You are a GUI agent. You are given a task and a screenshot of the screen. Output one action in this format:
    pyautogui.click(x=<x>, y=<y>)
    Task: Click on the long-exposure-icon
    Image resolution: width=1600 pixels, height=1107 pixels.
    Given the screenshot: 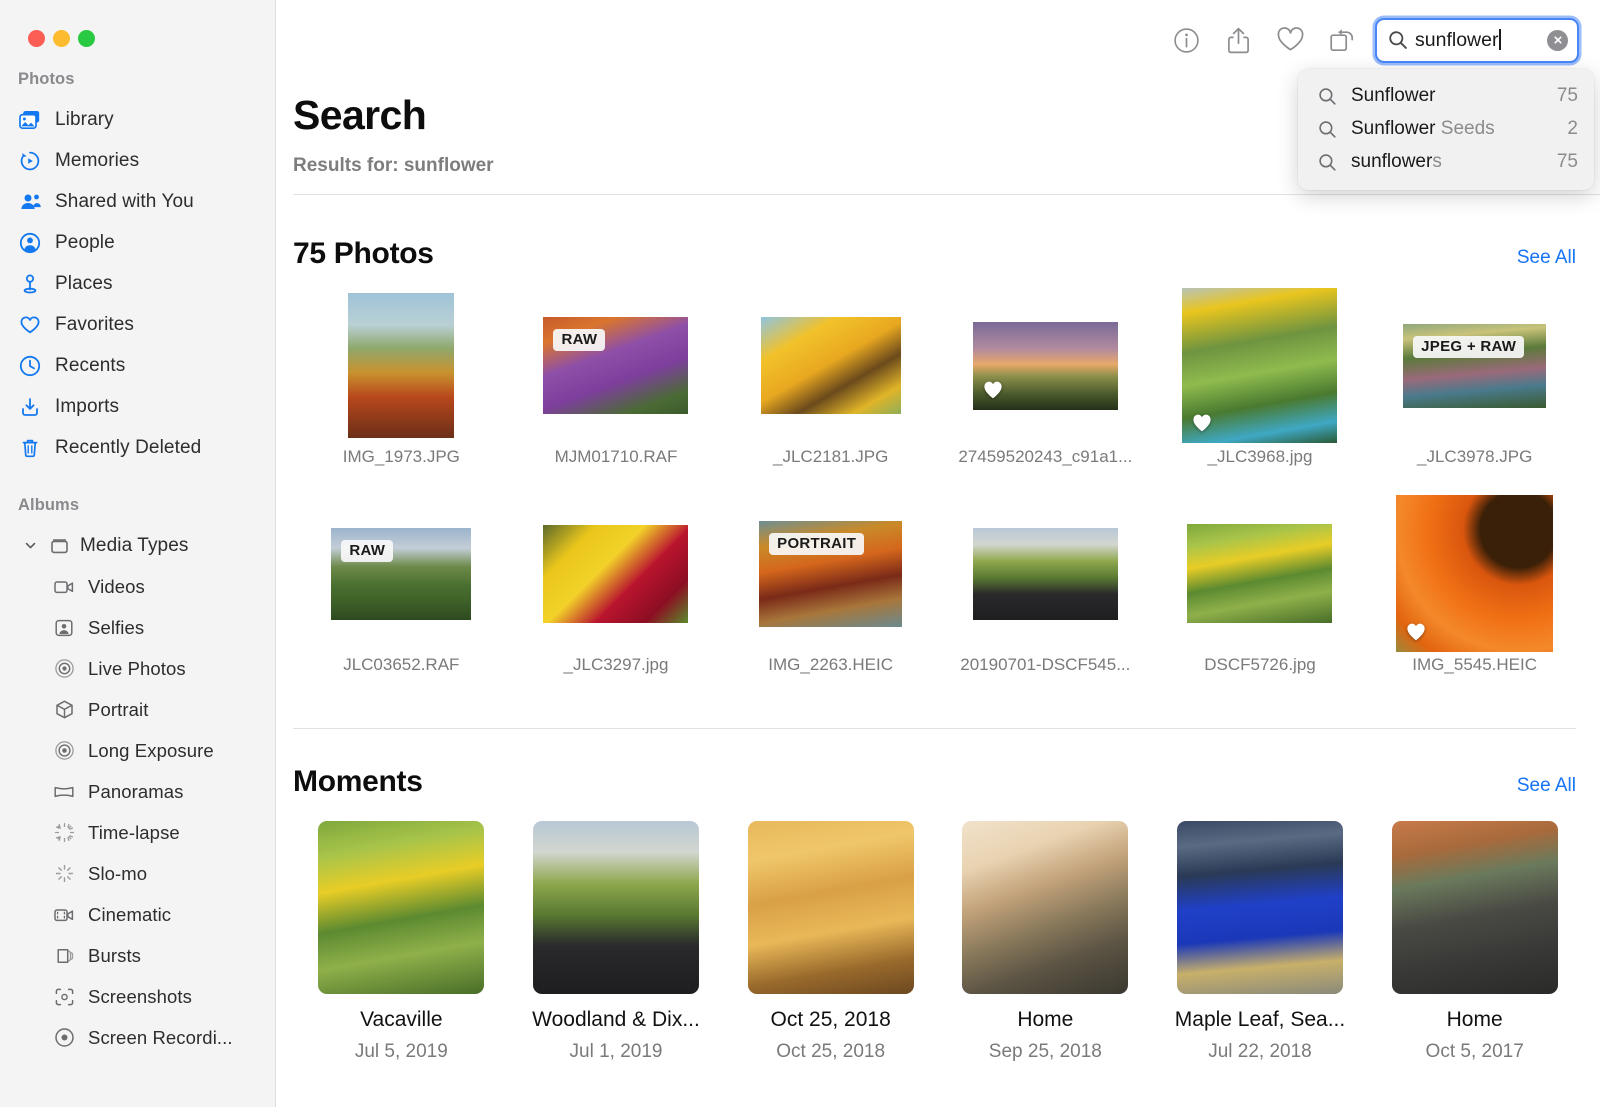 What is the action you would take?
    pyautogui.click(x=64, y=751)
    